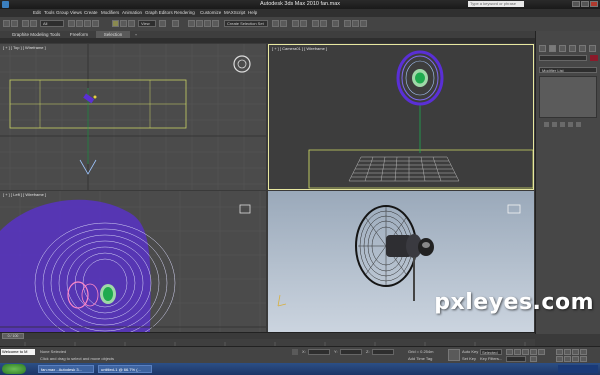 The width and height of the screenshot is (600, 375). I want to click on reference-coordinate-dropdown: View, so click(147, 23).